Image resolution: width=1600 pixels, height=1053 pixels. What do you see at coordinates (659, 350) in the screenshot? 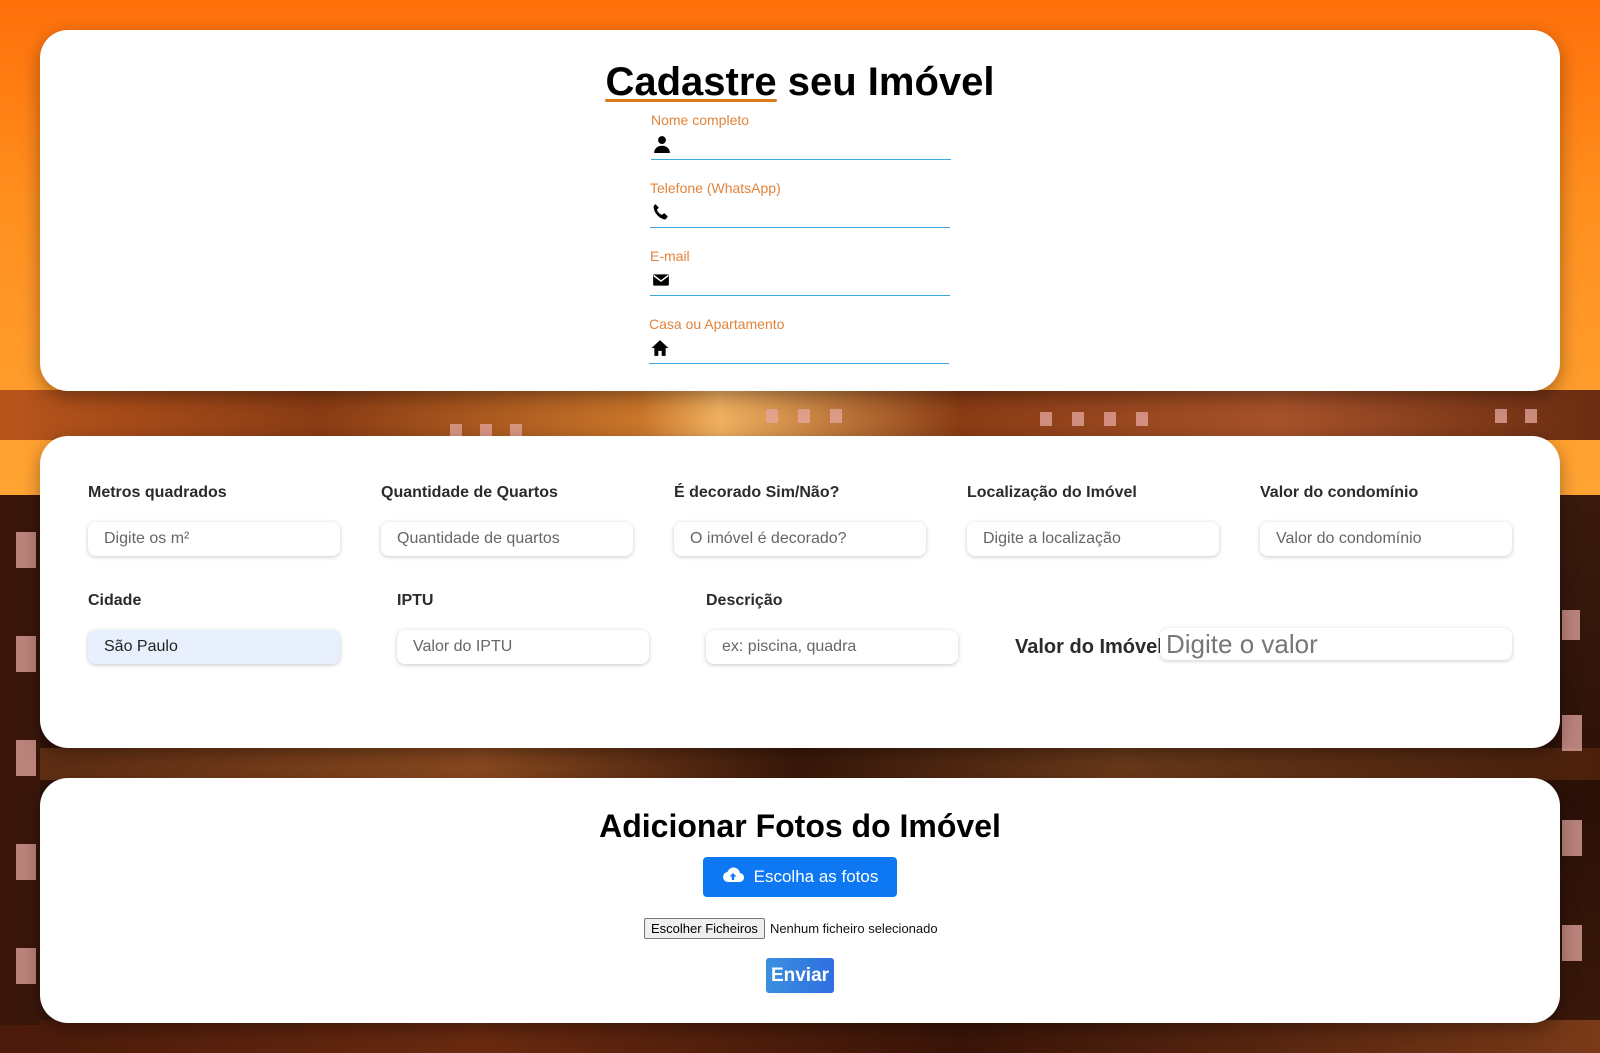
I see `home-icon` at bounding box center [659, 350].